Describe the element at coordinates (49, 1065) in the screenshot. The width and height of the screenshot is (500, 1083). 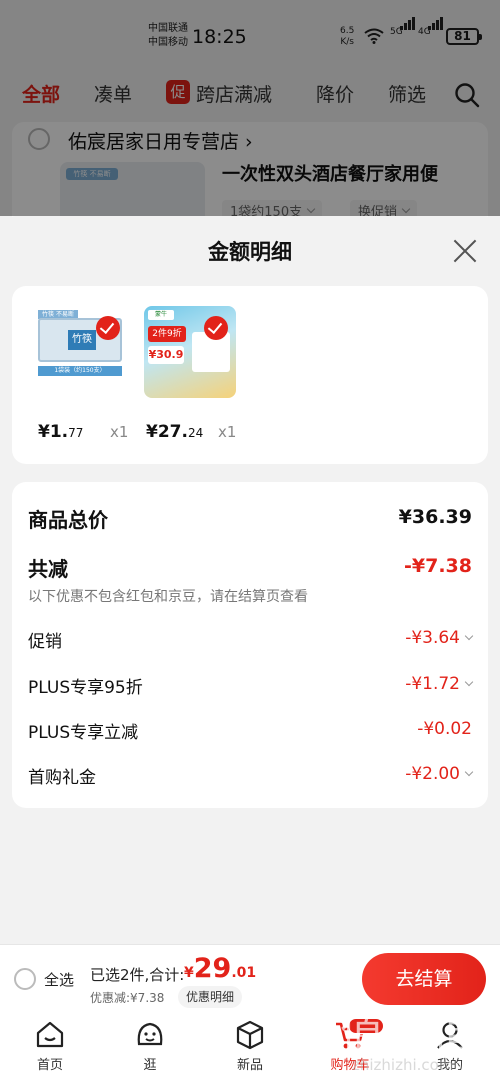
I see `nav-home-label: 首页` at that location.